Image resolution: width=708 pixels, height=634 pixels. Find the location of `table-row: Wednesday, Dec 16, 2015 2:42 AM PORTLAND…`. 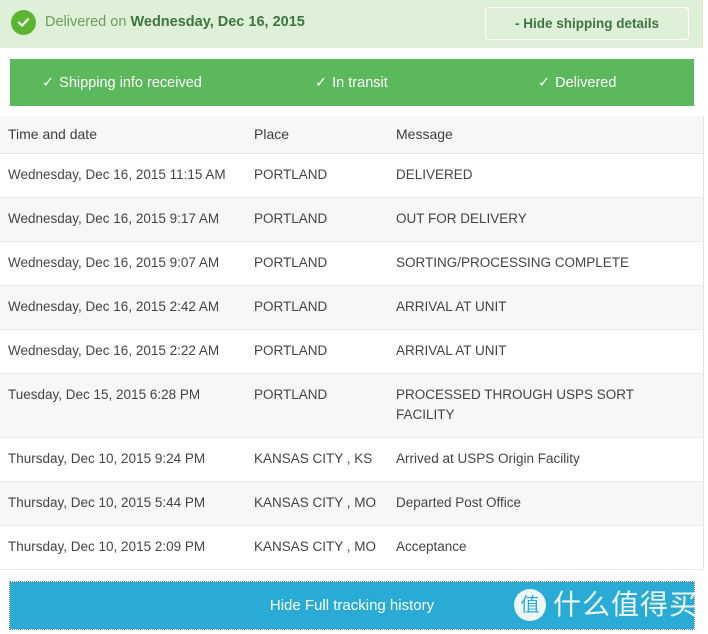

table-row: Wednesday, Dec 16, 2015 2:42 AM PORTLAND… is located at coordinates (351, 307).